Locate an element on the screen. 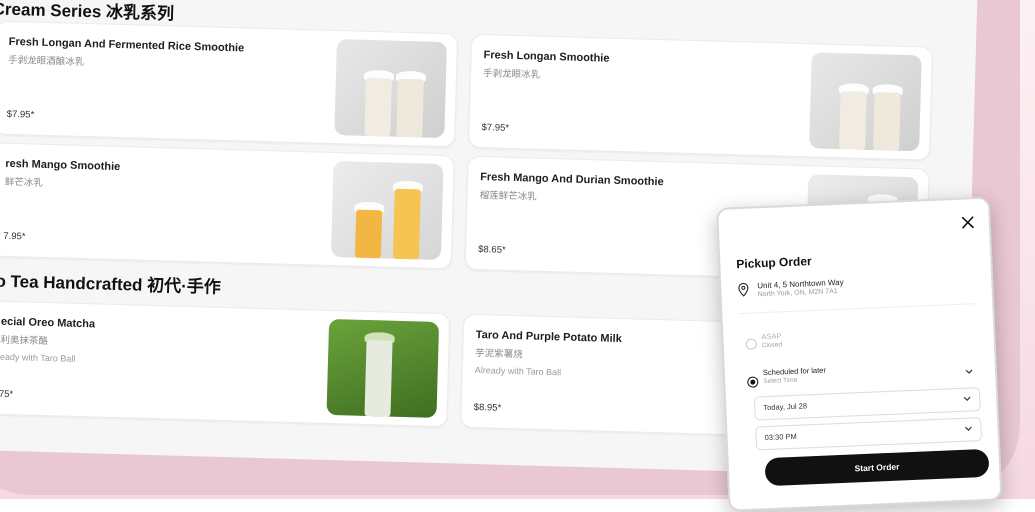  asap-radio is located at coordinates (751, 344).